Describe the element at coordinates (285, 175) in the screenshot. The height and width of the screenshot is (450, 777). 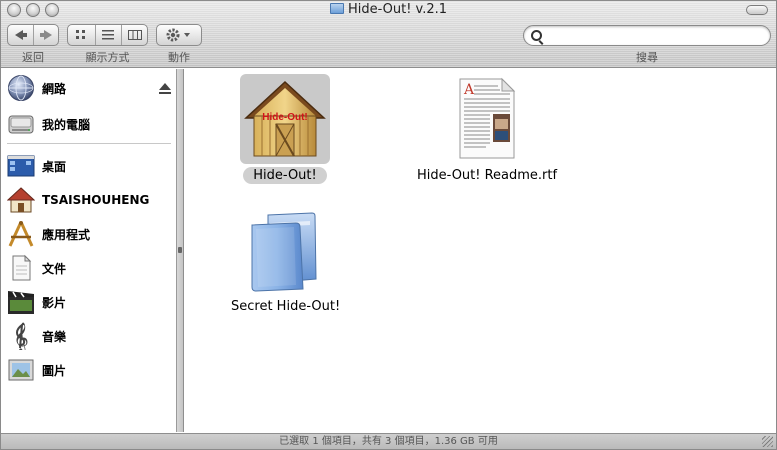
I see `file-name: Hide-Out!` at that location.